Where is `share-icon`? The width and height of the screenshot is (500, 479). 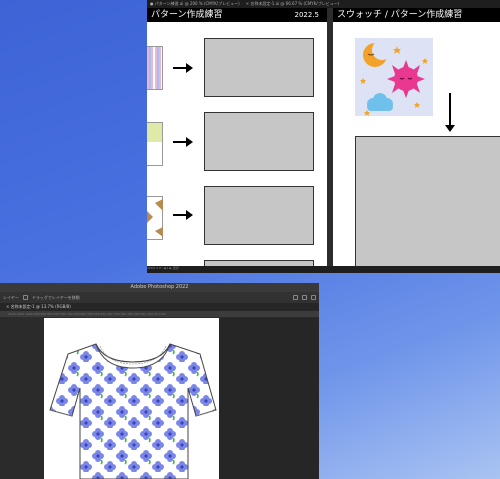
share-icon is located at coordinates (313, 297).